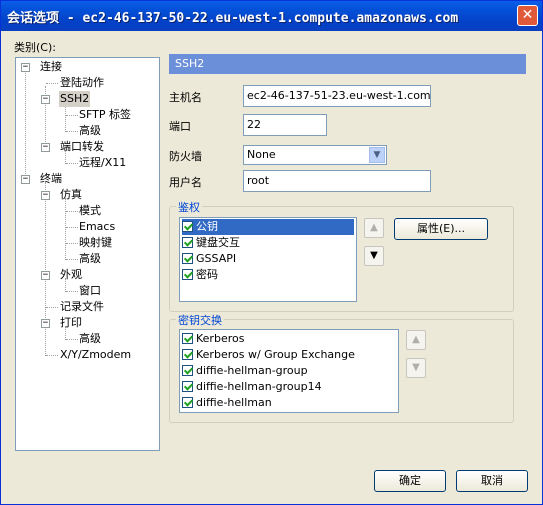 Image resolution: width=543 pixels, height=505 pixels. I want to click on firewall-value: None, so click(261, 154).